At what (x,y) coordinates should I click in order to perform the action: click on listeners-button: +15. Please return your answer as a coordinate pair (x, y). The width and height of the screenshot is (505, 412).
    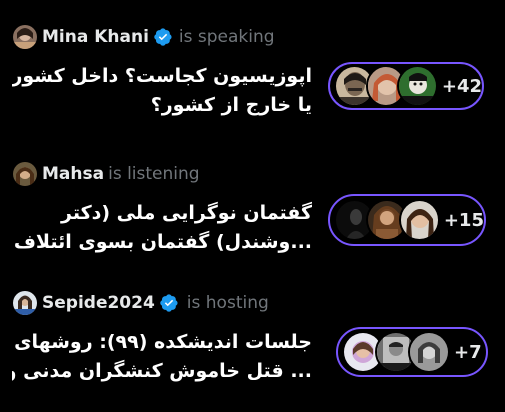
    Looking at the image, I should click on (407, 220).